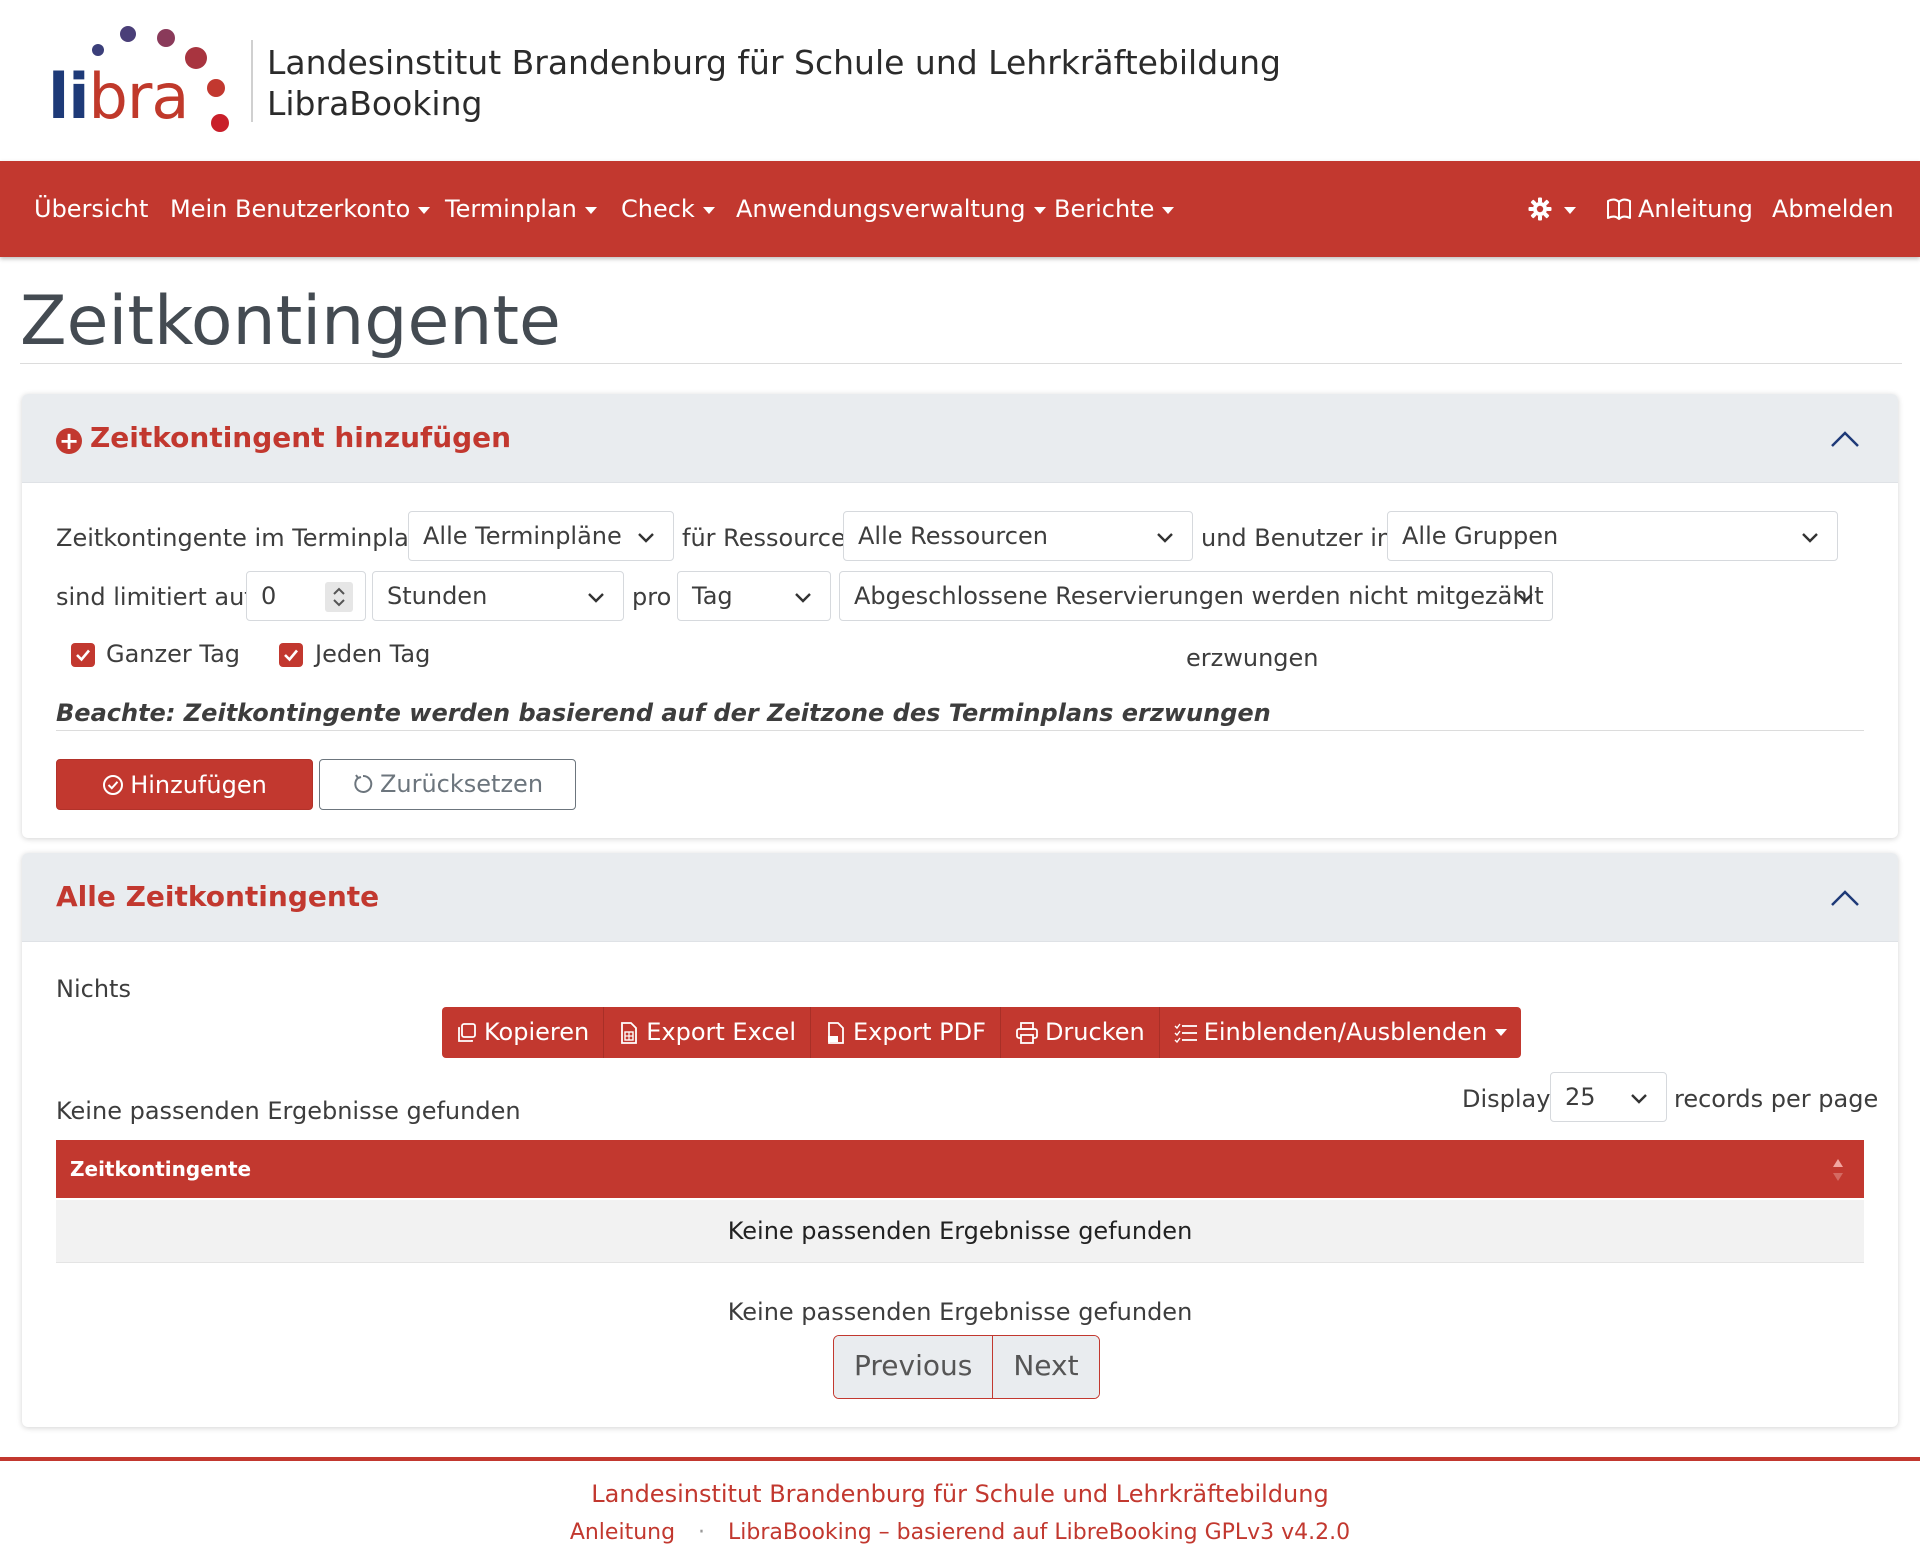 The image size is (1920, 1561). I want to click on empty-table-message: Keine passenden Ergebnisse gefunden, so click(960, 1231).